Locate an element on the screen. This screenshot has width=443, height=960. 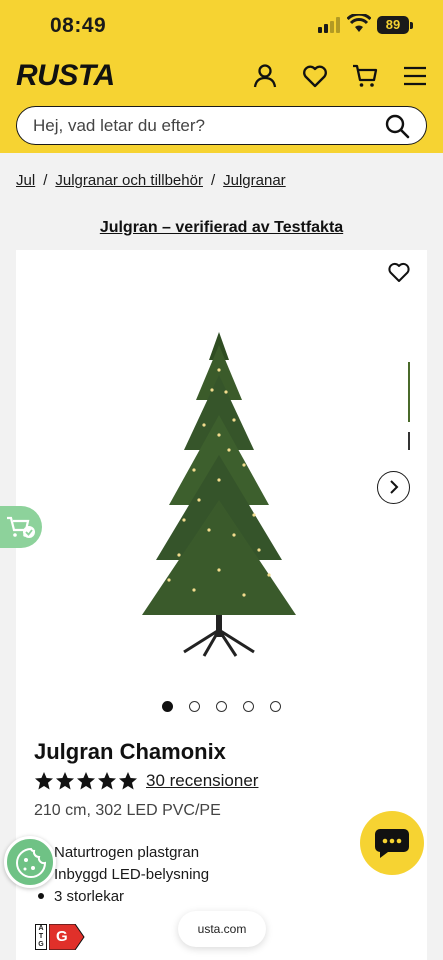
cookie-icon is located at coordinates (31, 862).